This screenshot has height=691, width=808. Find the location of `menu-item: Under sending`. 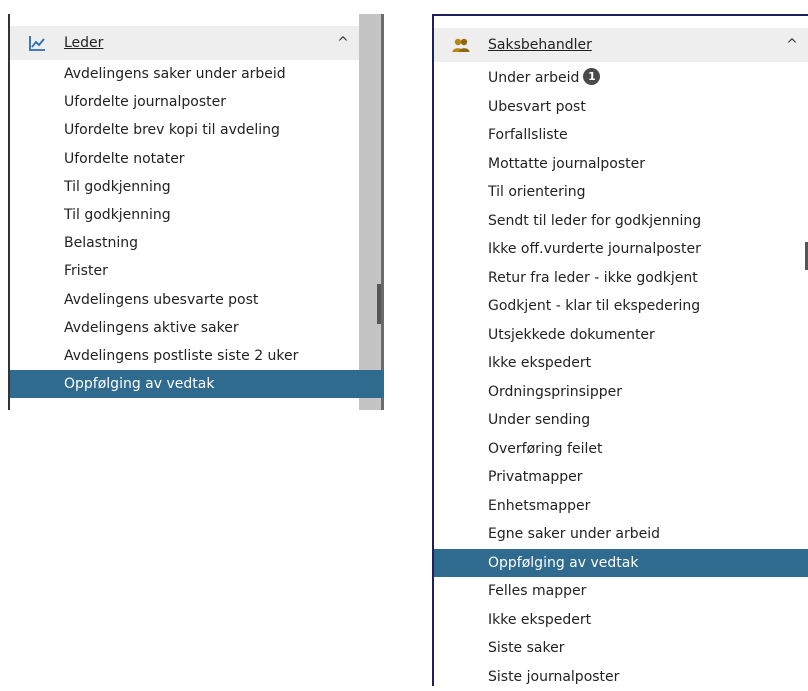

menu-item: Under sending is located at coordinates (621, 420).